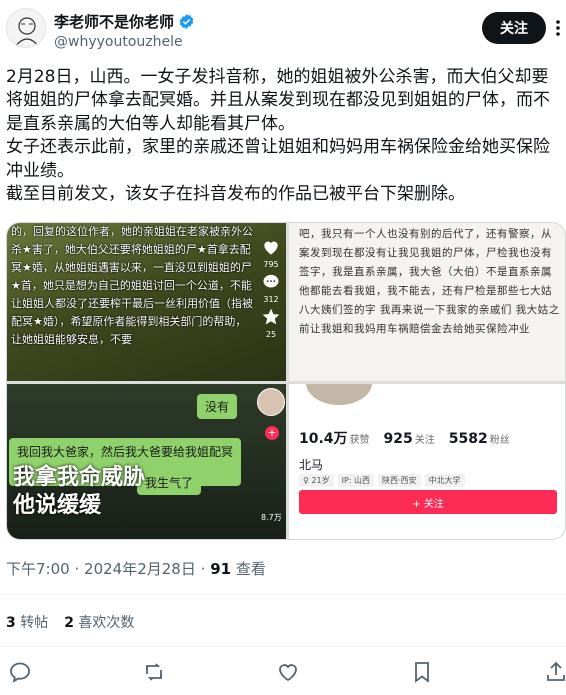 This screenshot has height=695, width=566. Describe the element at coordinates (79, 492) in the screenshot. I see `video-caption: 我拿我命威胁 他说缓缓` at that location.